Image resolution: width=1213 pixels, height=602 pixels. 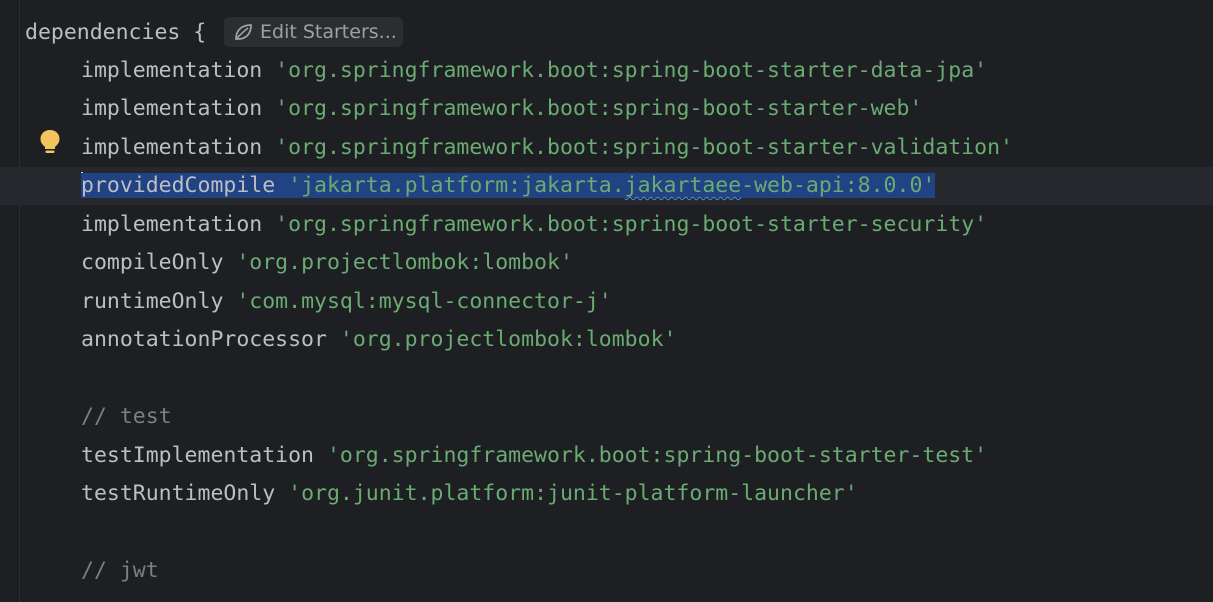 I want to click on open-brace: {, so click(x=200, y=32).